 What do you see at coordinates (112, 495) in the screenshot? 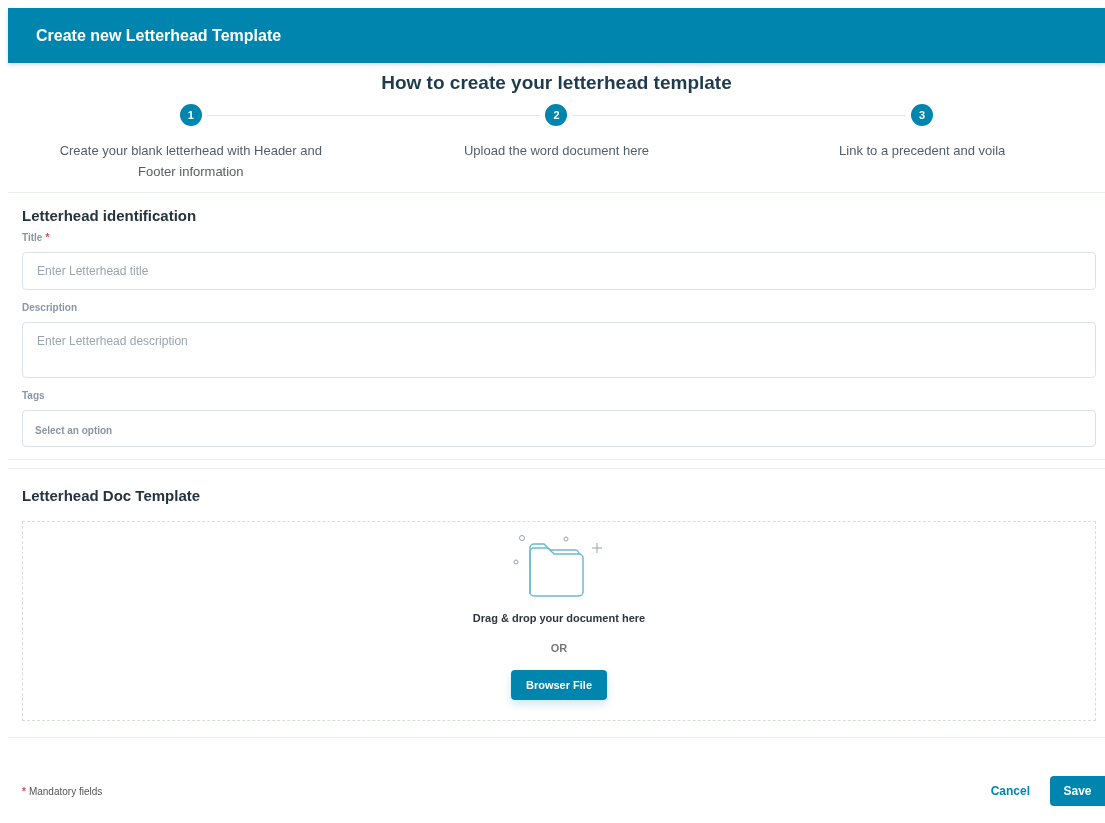
I see `section-title: Letterhead Doc Template` at bounding box center [112, 495].